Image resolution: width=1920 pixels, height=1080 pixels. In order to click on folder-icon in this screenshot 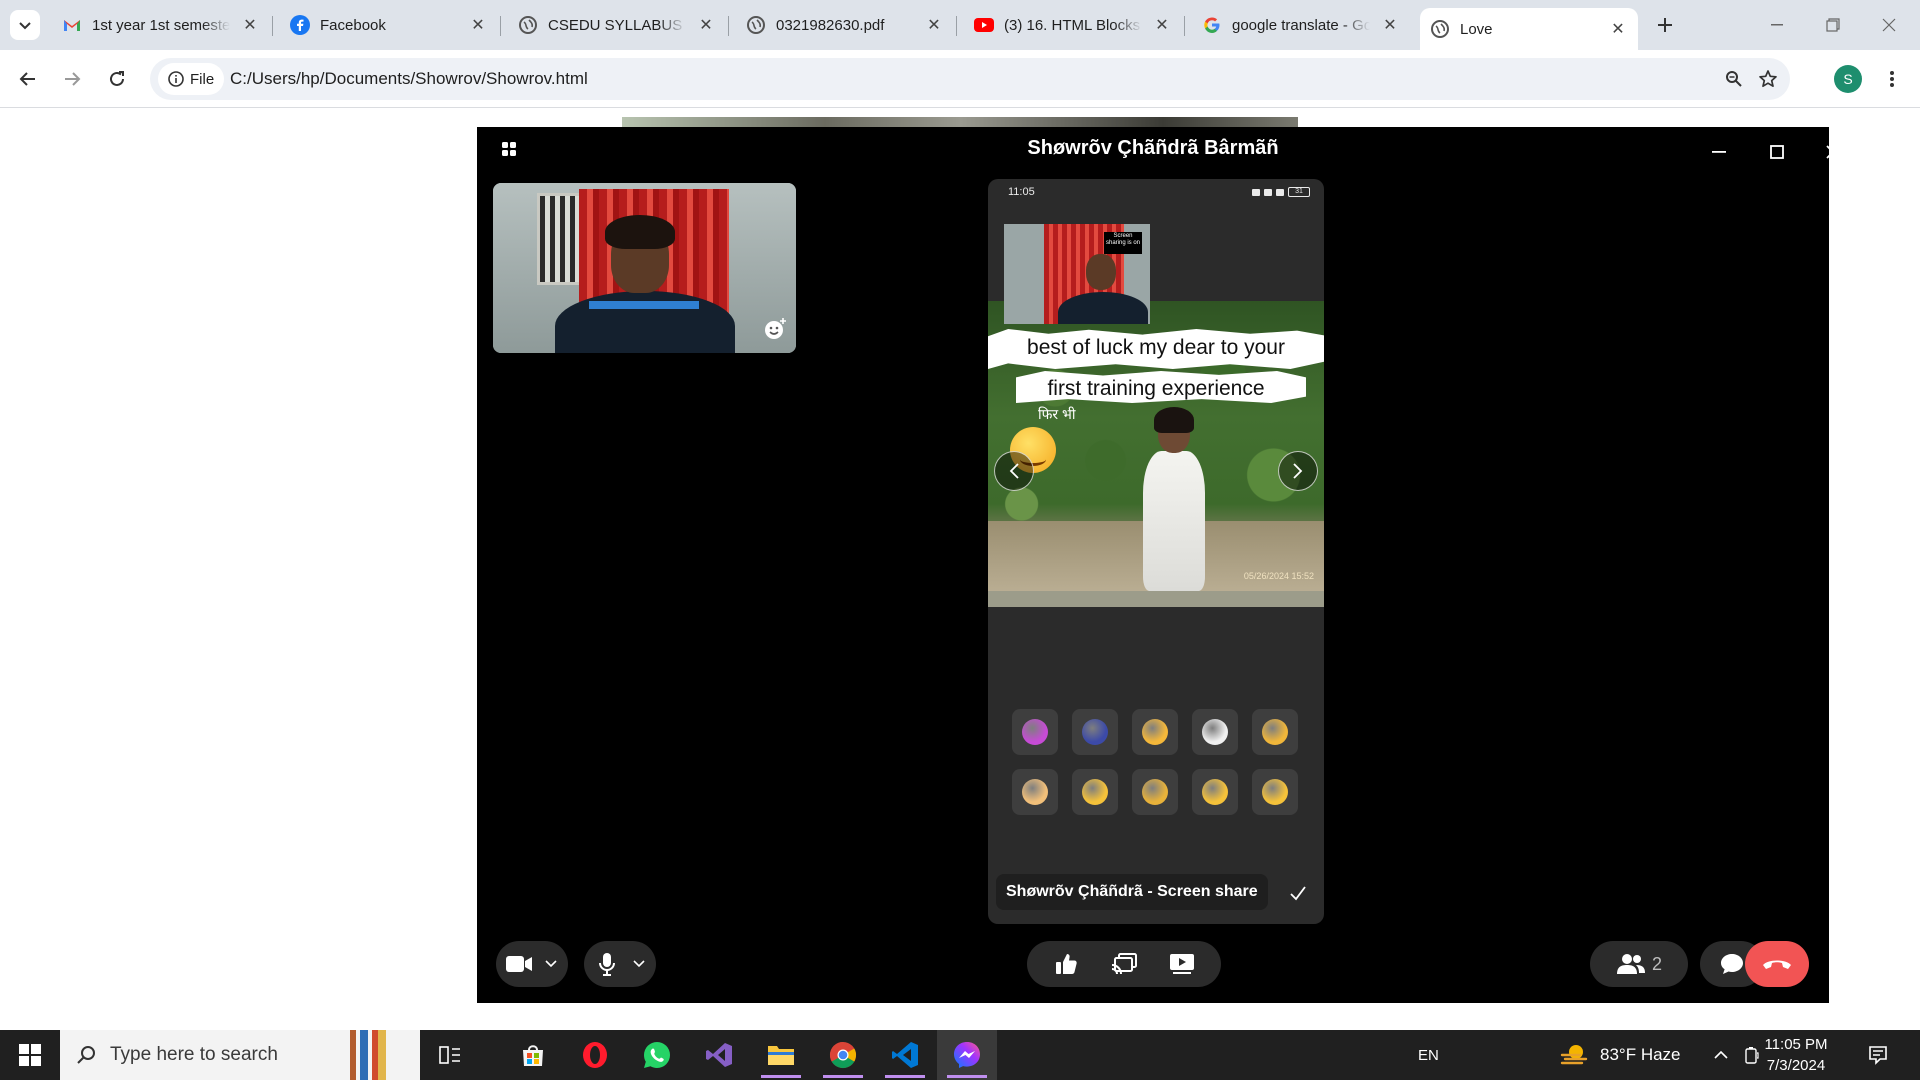, I will do `click(781, 1055)`.